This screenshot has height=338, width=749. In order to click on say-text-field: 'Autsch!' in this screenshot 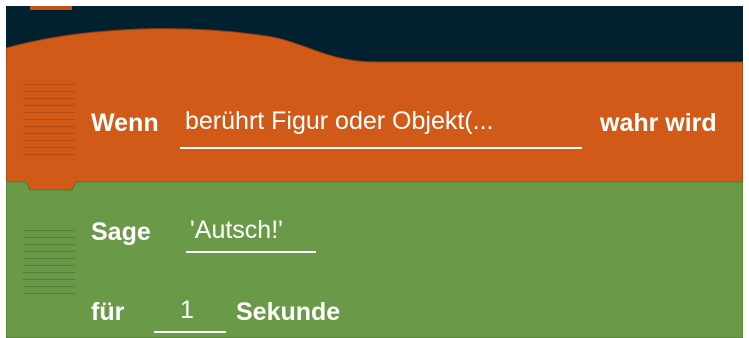, I will do `click(236, 230)`.